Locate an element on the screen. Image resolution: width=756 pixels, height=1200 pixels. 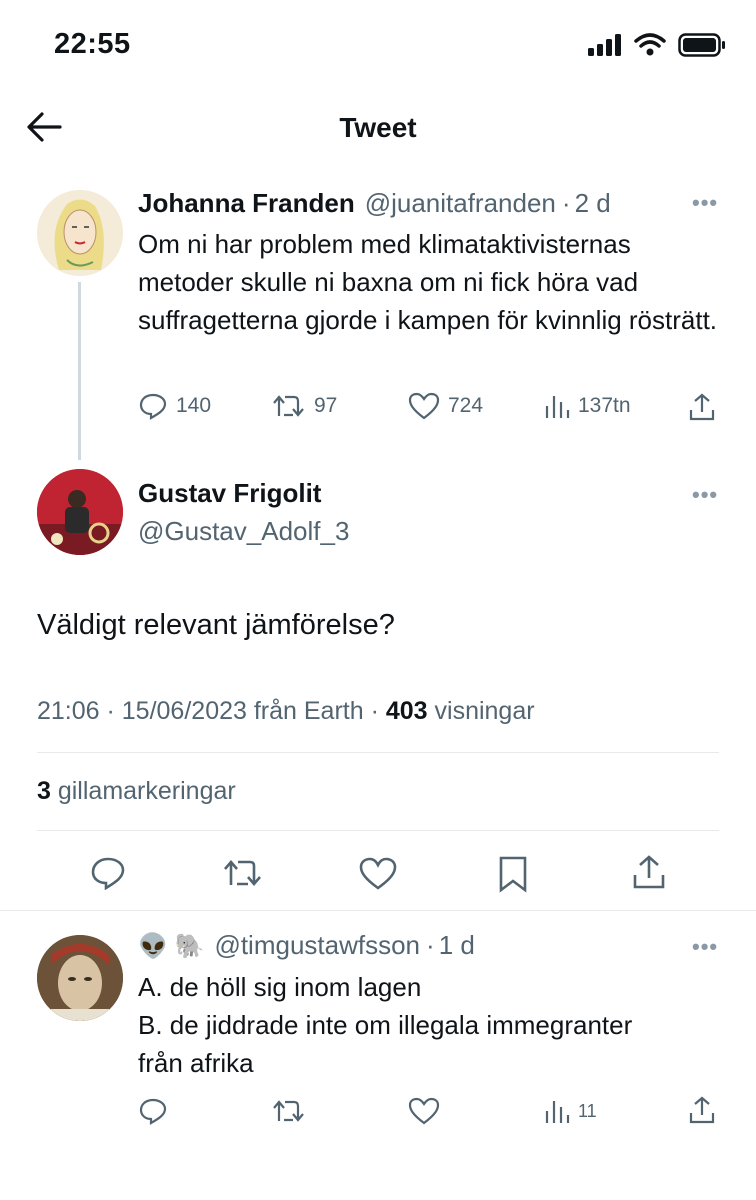
battery-icon is located at coordinates (701, 45).